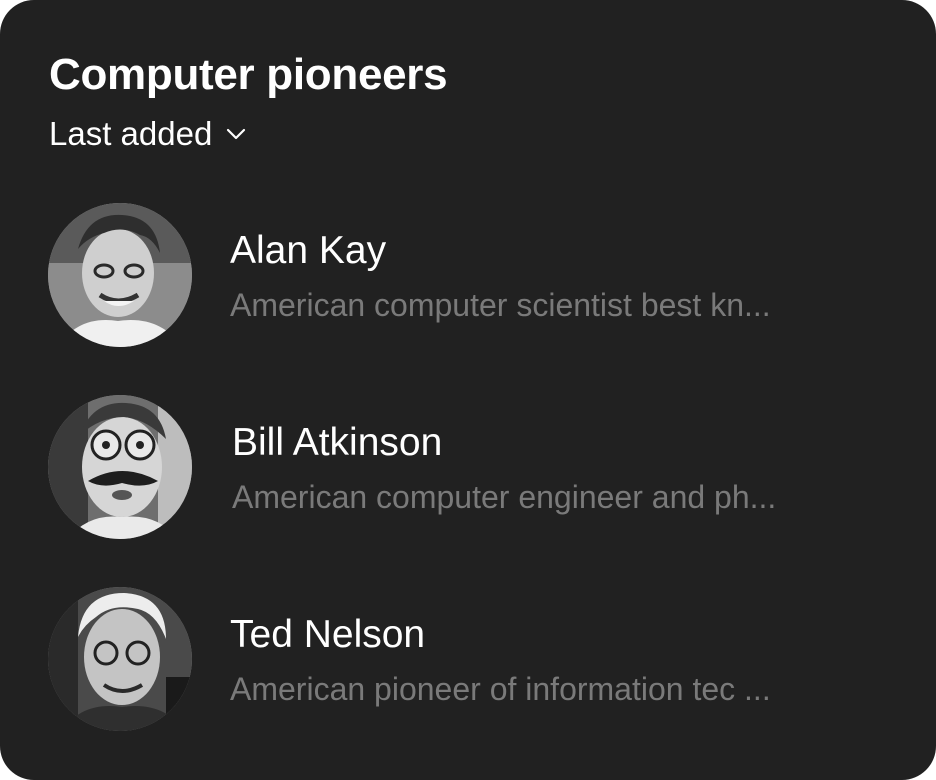  Describe the element at coordinates (131, 133) in the screenshot. I see `sort-label: Last added` at that location.